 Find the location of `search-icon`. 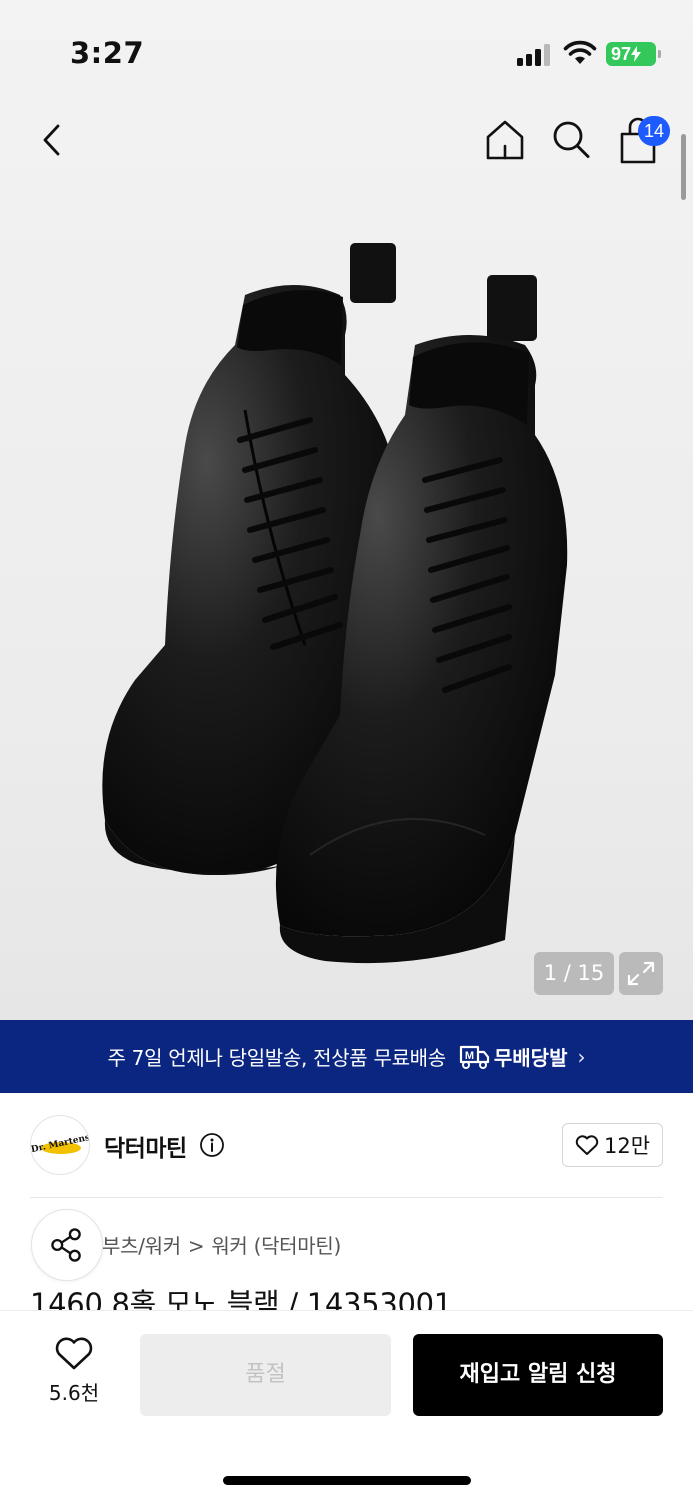

search-icon is located at coordinates (571, 140).